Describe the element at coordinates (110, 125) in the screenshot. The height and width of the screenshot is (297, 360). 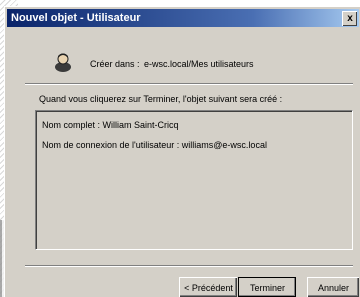
I see `summary-fullname: Nom complet : William Saint-Cricq` at that location.